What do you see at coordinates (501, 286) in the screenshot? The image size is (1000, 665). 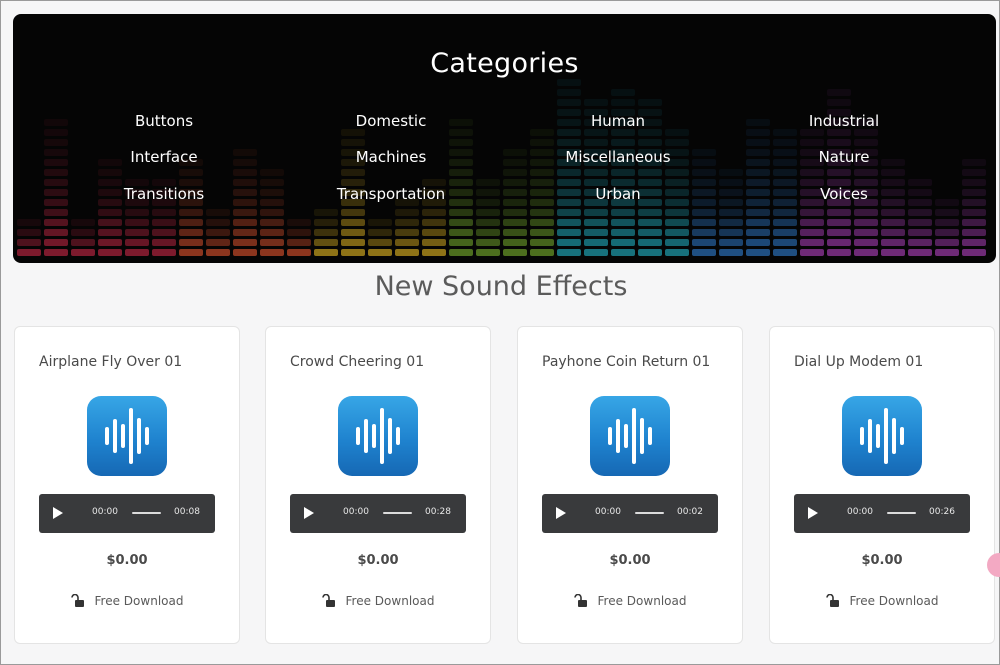 I see `section-title: New Sound Effects` at bounding box center [501, 286].